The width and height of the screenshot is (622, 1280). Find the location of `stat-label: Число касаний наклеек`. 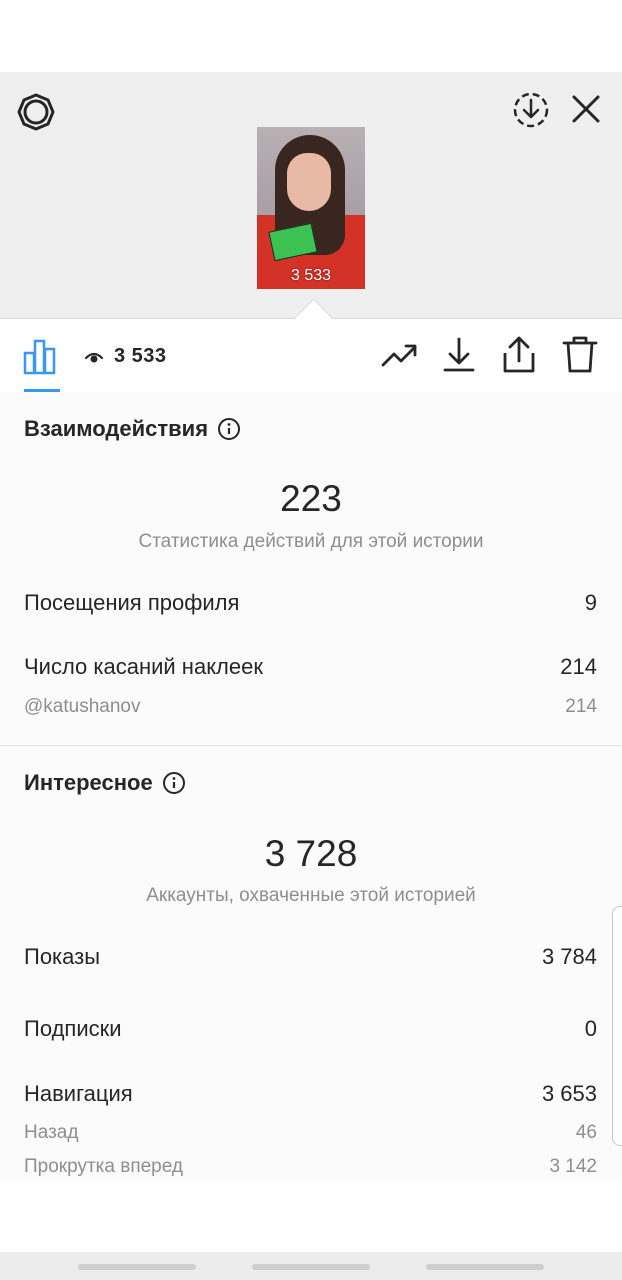

stat-label: Число касаний наклеек is located at coordinates (143, 666).